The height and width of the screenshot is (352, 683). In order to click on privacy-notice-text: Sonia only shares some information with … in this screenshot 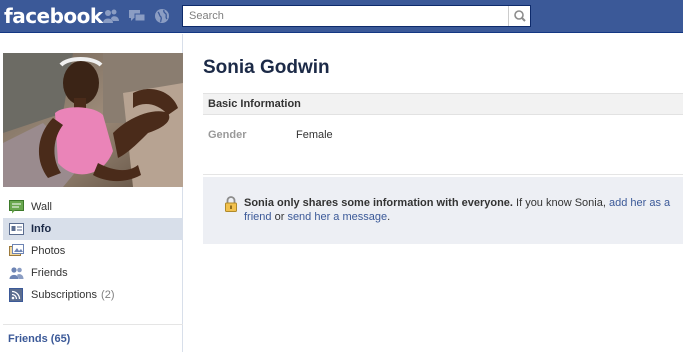, I will do `click(460, 210)`.